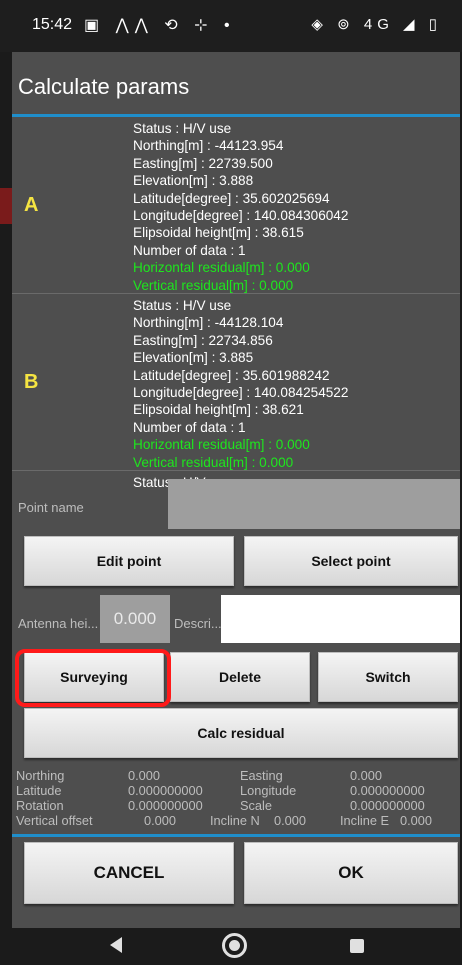 The width and height of the screenshot is (462, 965). What do you see at coordinates (6, 206) in the screenshot?
I see `background-app-edge` at bounding box center [6, 206].